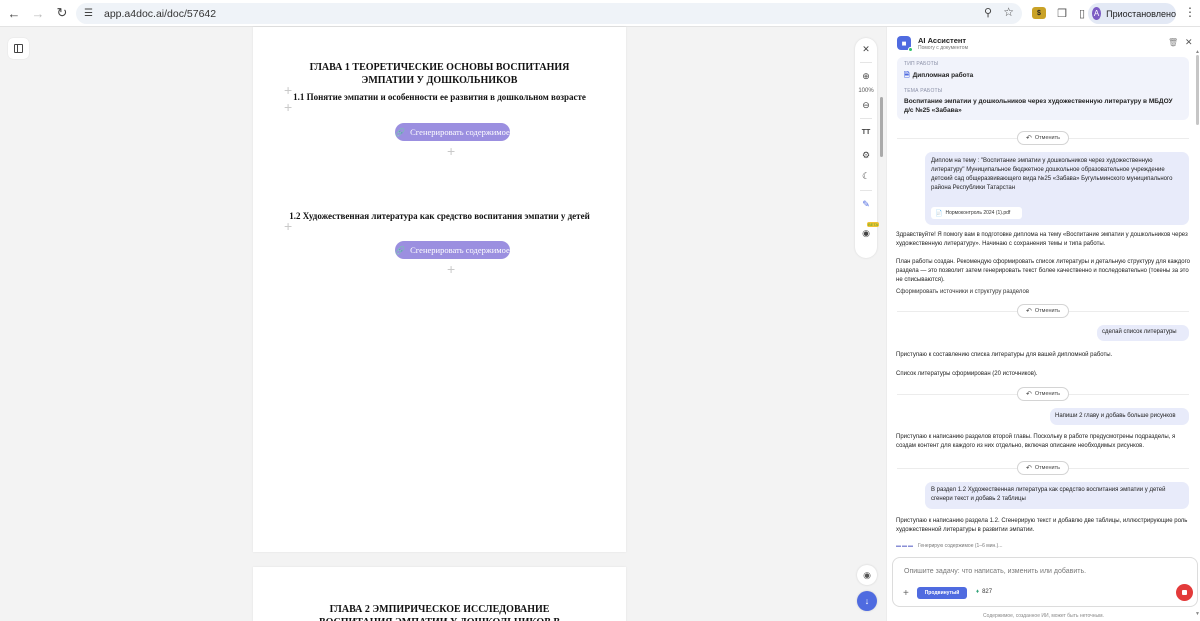  What do you see at coordinates (882, 324) in the screenshot?
I see `document-scrollbar` at bounding box center [882, 324].